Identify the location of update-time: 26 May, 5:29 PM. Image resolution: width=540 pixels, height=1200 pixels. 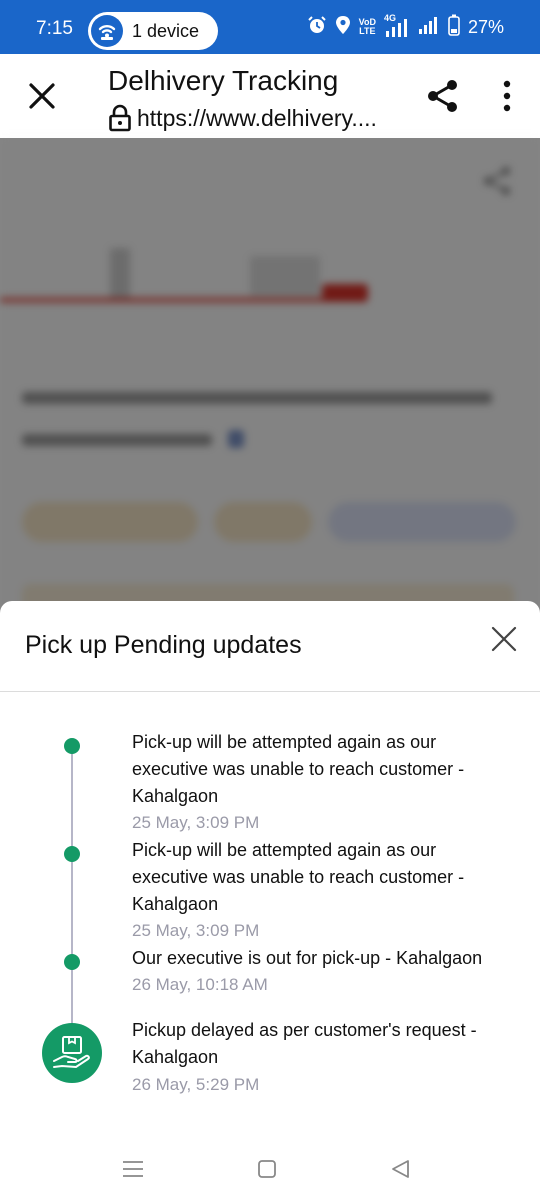
(196, 1084).